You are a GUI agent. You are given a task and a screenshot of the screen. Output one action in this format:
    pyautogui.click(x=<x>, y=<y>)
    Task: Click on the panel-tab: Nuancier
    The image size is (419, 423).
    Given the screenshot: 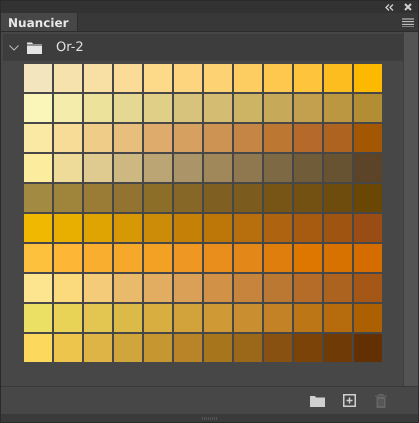 What is the action you would take?
    pyautogui.click(x=39, y=22)
    